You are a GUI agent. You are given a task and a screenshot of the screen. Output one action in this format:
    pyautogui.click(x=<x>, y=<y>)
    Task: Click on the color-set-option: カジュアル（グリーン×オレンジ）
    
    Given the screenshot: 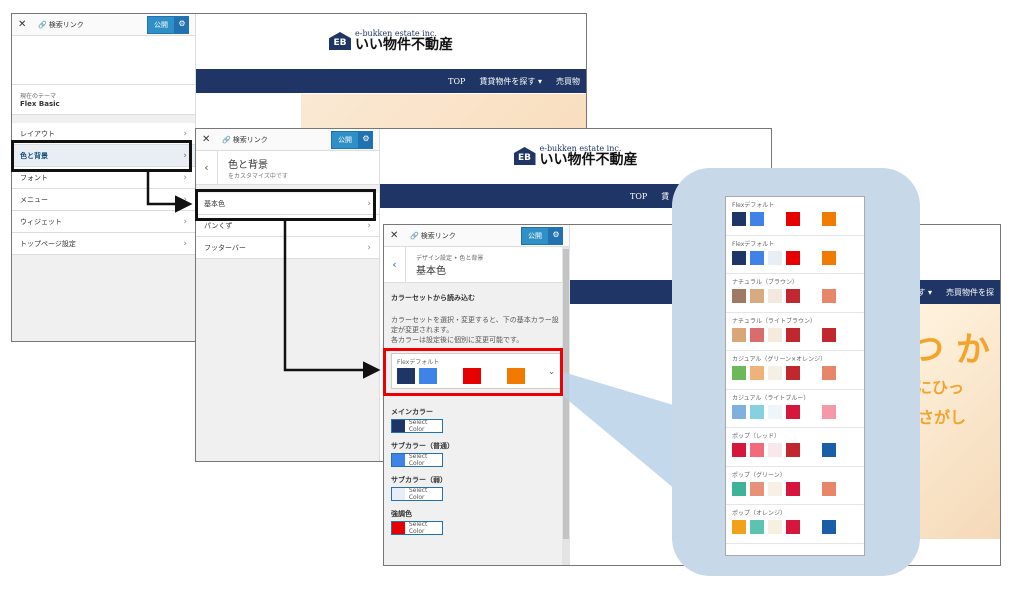 What is the action you would take?
    pyautogui.click(x=795, y=370)
    